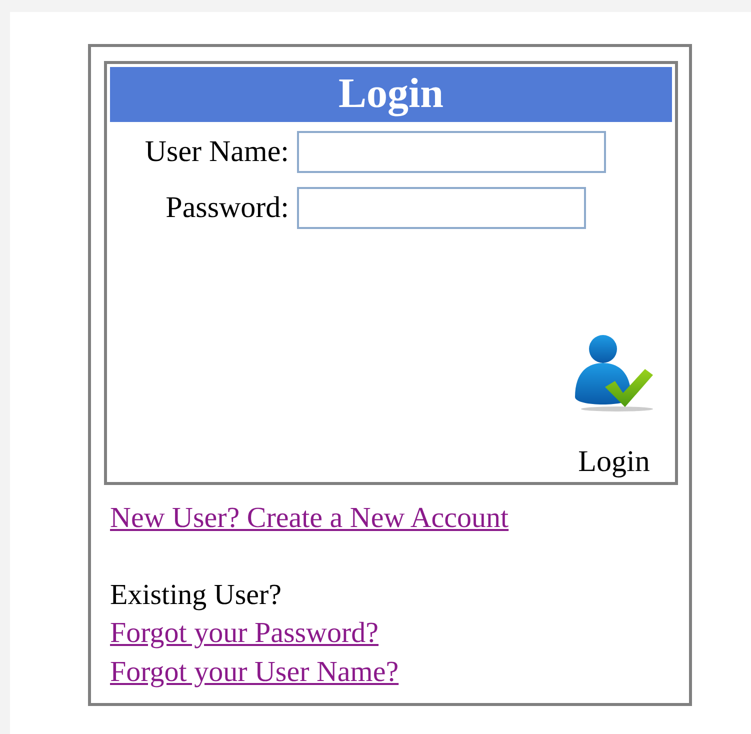 The height and width of the screenshot is (734, 751). What do you see at coordinates (309, 518) in the screenshot?
I see `link: New User? Create a New Account` at bounding box center [309, 518].